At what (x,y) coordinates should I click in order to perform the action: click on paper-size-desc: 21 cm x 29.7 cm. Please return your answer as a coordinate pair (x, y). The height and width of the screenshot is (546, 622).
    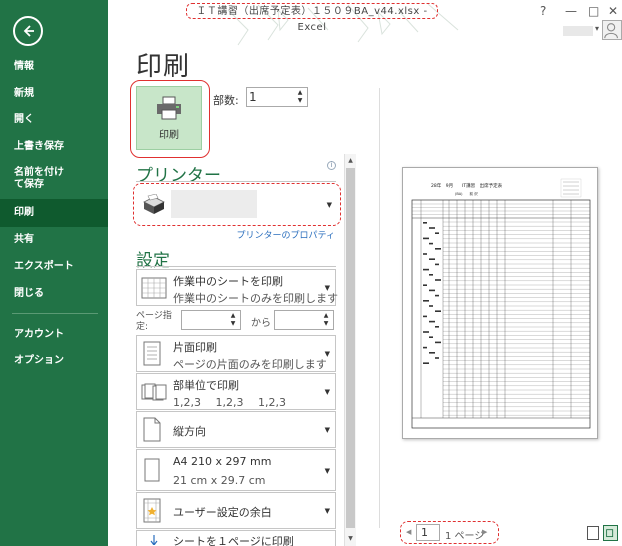
    Looking at the image, I should click on (219, 480).